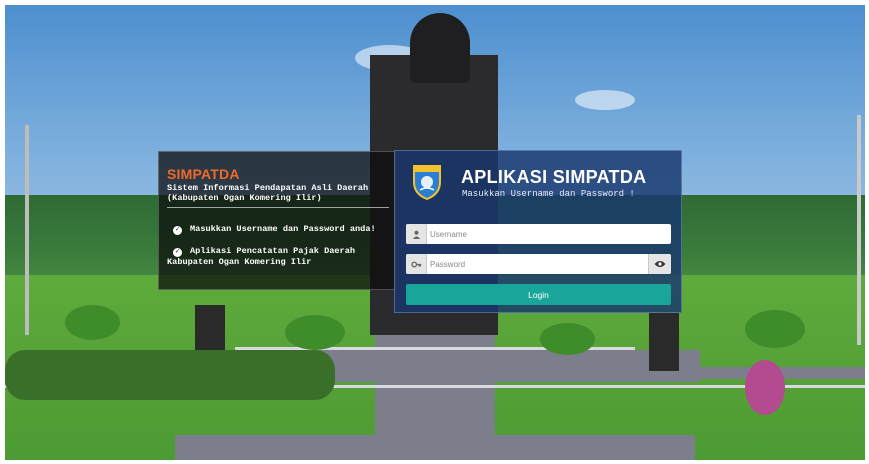 The width and height of the screenshot is (869, 464). Describe the element at coordinates (435, 447) in the screenshot. I see `plaza-path` at that location.